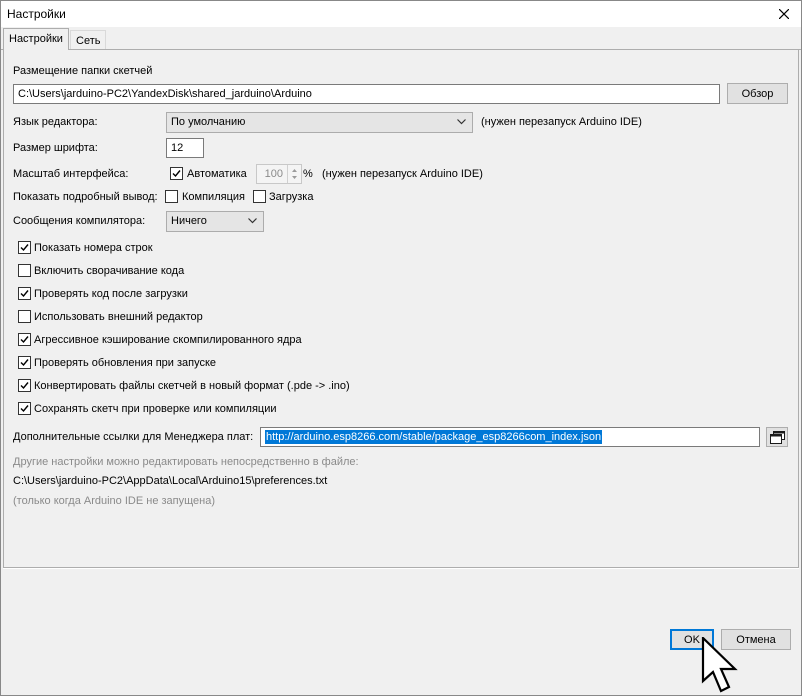  What do you see at coordinates (756, 640) in the screenshot?
I see `cancel-button-label: Отмена` at bounding box center [756, 640].